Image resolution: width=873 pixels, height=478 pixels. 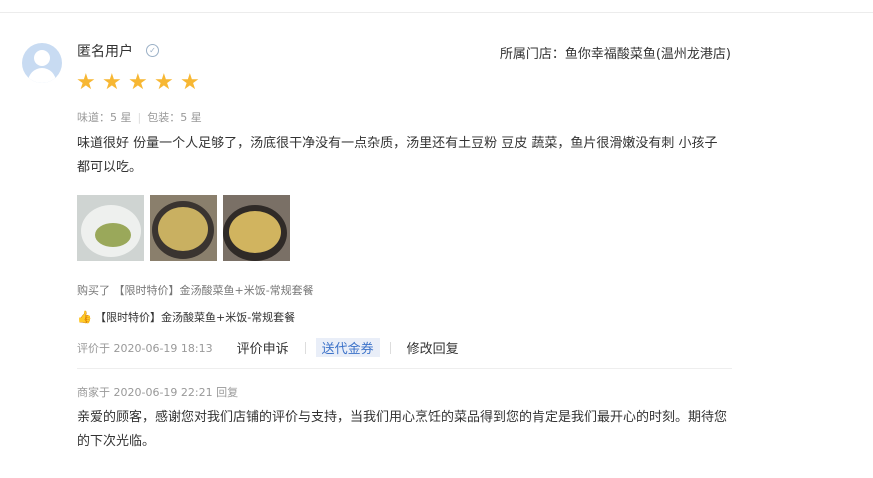 What do you see at coordinates (347, 347) in the screenshot?
I see `send-coupon-button: 送代金券` at bounding box center [347, 347].